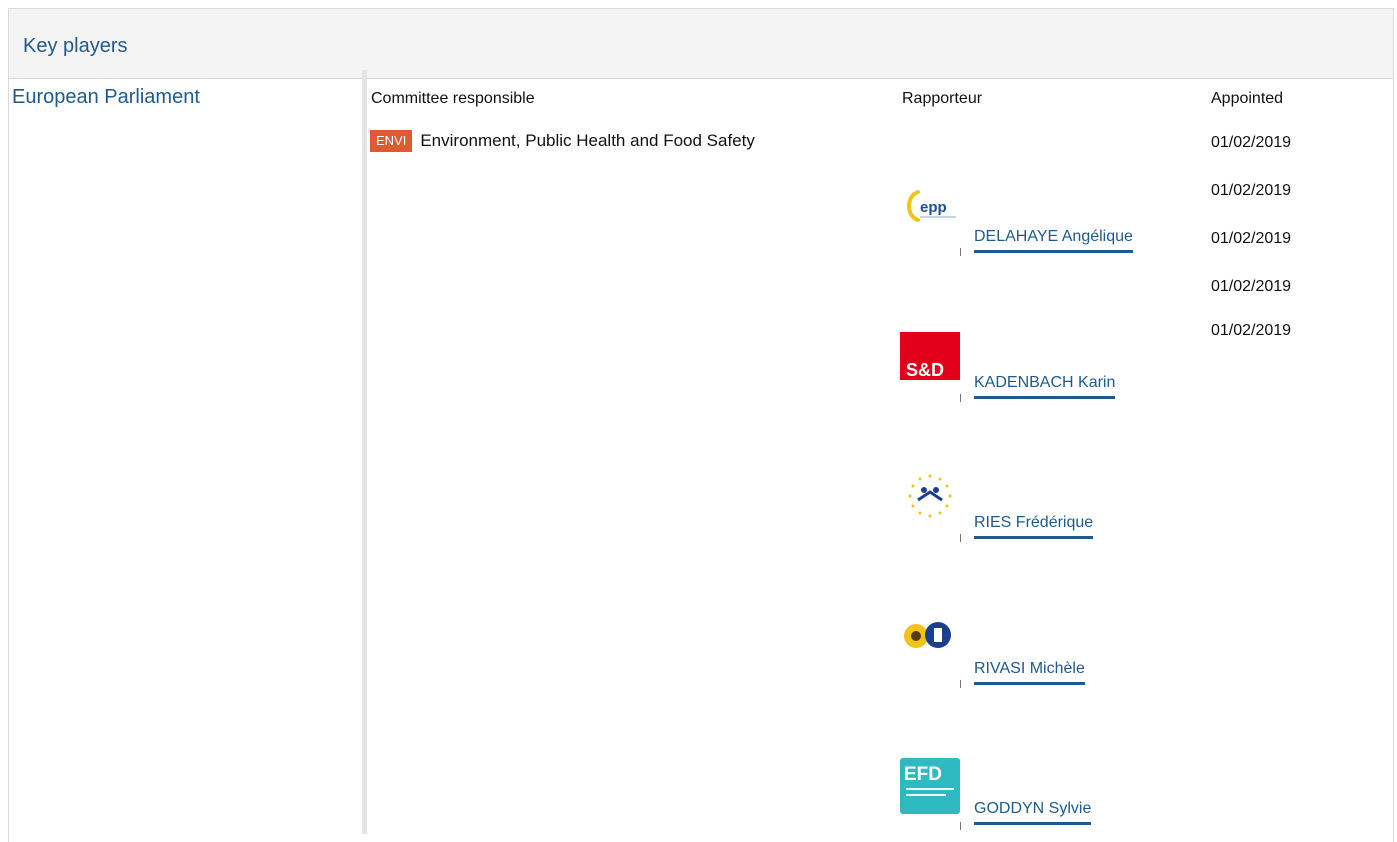 The height and width of the screenshot is (842, 1397). Describe the element at coordinates (930, 496) in the screenshot. I see `renew-stars-logo-icon` at that location.